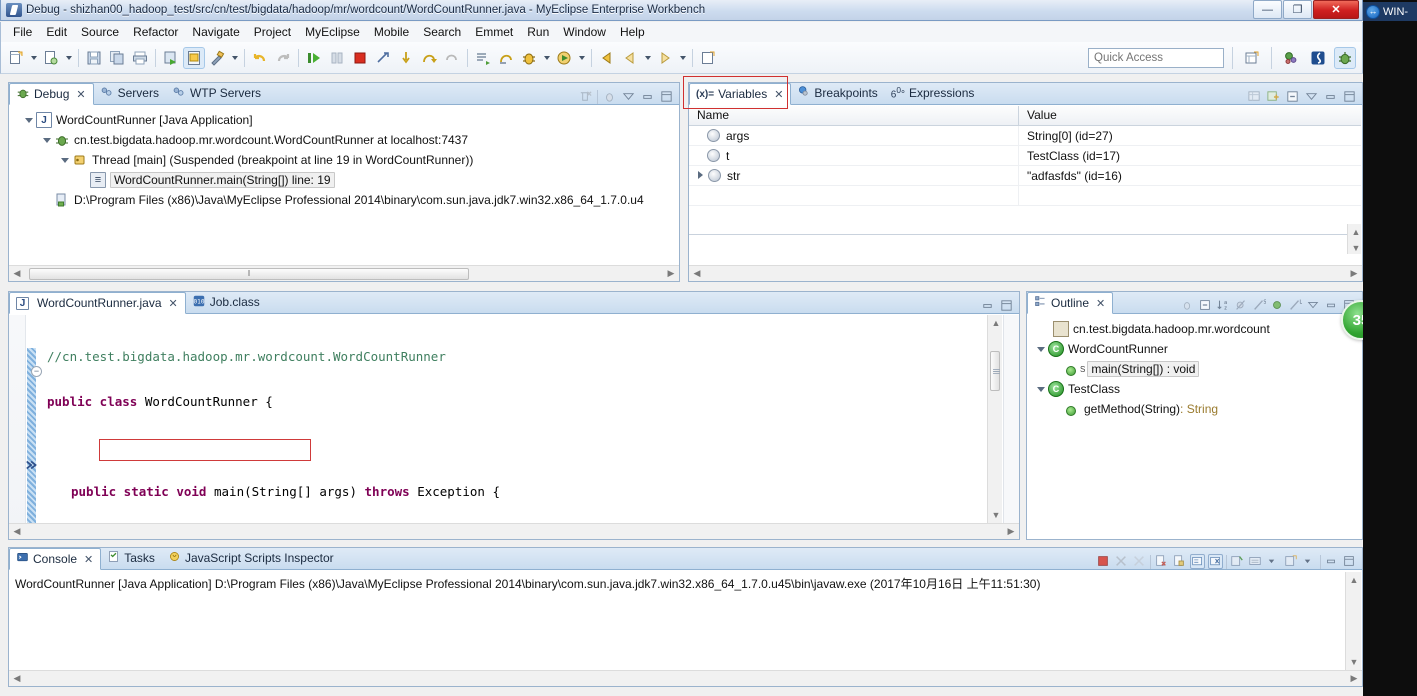  Describe the element at coordinates (283, 58) in the screenshot. I see `redo-icon` at that location.